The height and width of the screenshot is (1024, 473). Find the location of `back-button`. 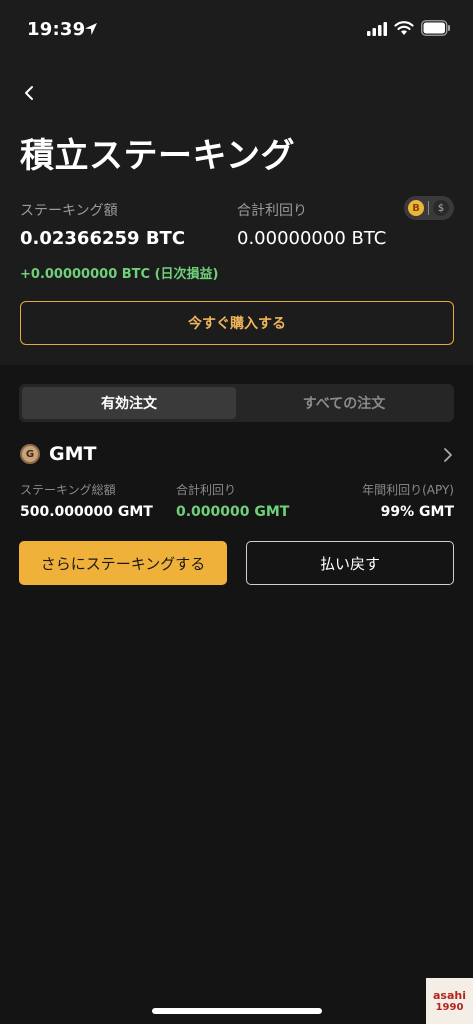

back-button is located at coordinates (29, 93).